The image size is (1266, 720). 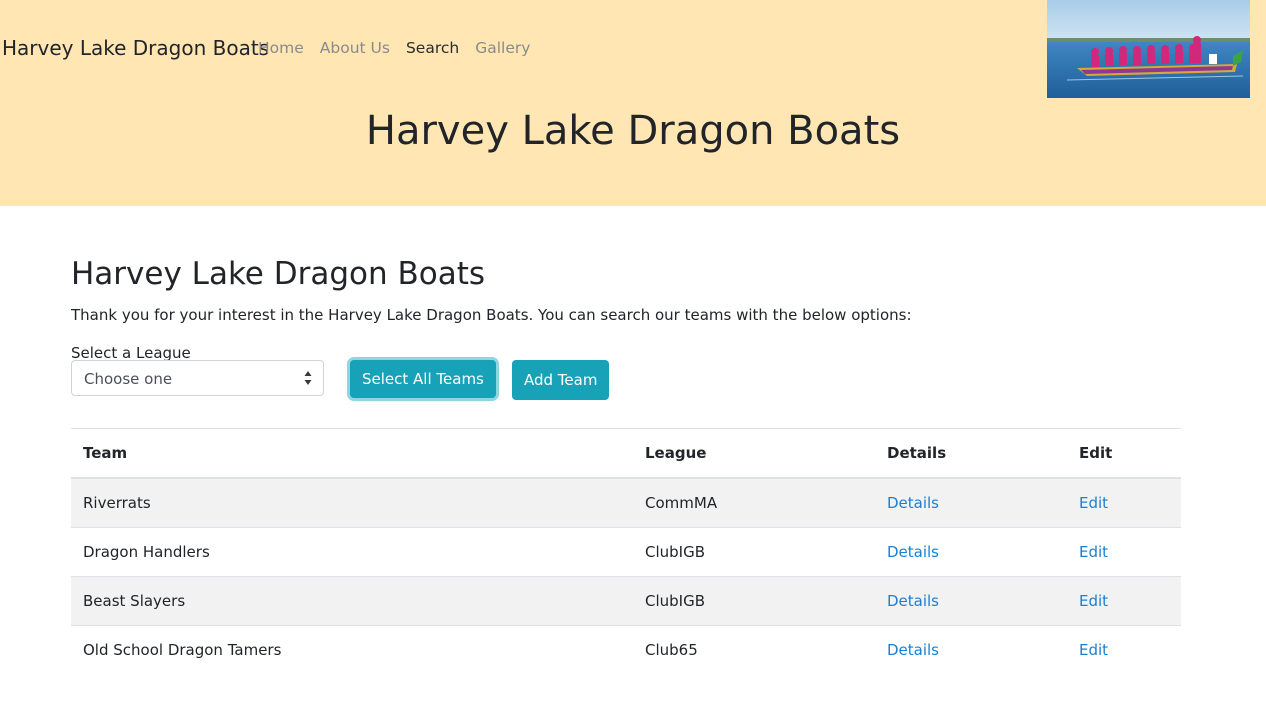 What do you see at coordinates (281, 48) in the screenshot?
I see `nav-home: Home` at bounding box center [281, 48].